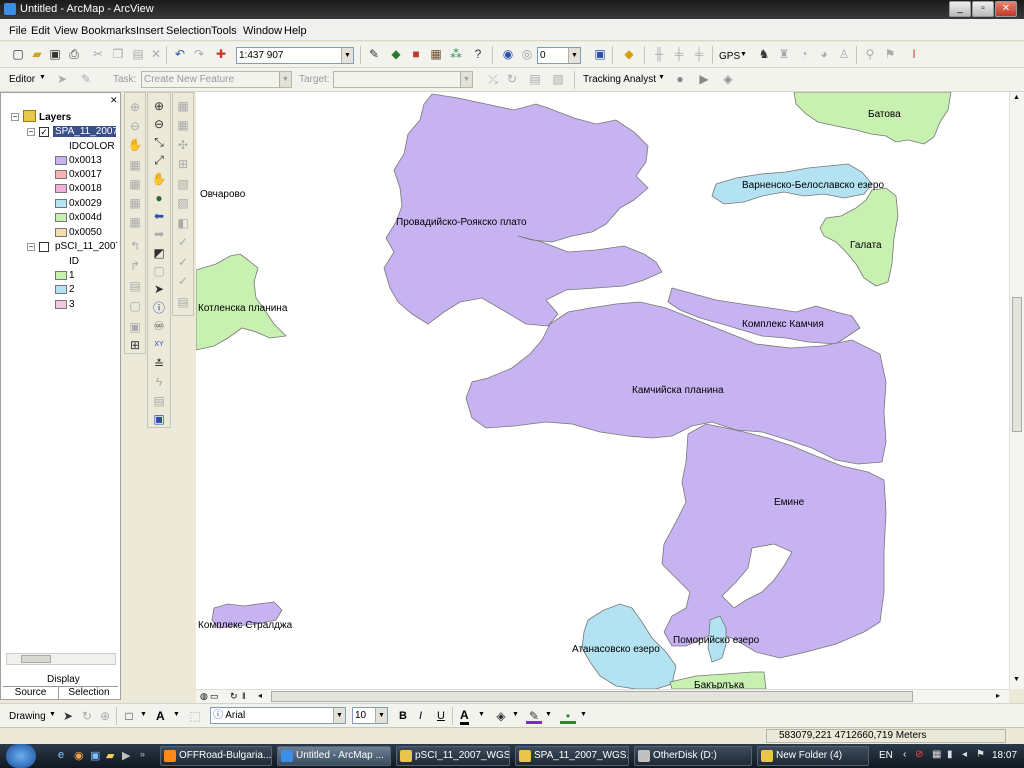 The width and height of the screenshot is (1024, 768). What do you see at coordinates (224, 31) in the screenshot?
I see `menu-tools: Tools` at bounding box center [224, 31].